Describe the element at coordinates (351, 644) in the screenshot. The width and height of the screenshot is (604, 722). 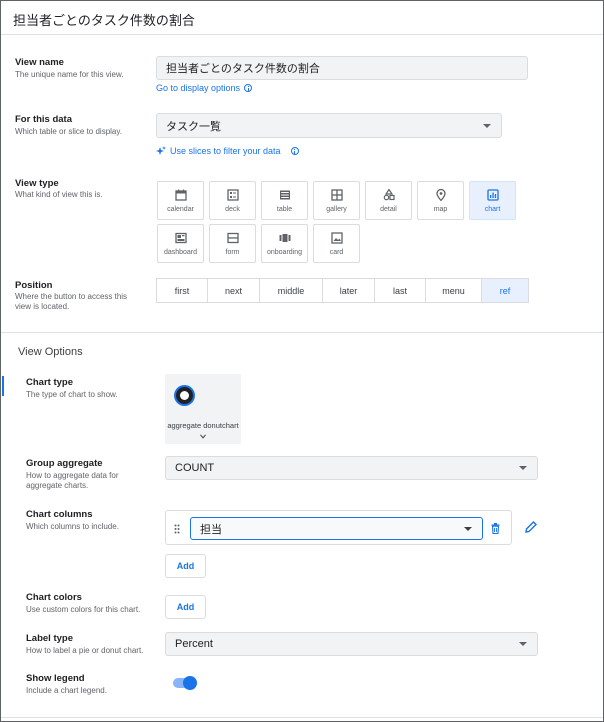
I see `label-type-select: Percent` at that location.